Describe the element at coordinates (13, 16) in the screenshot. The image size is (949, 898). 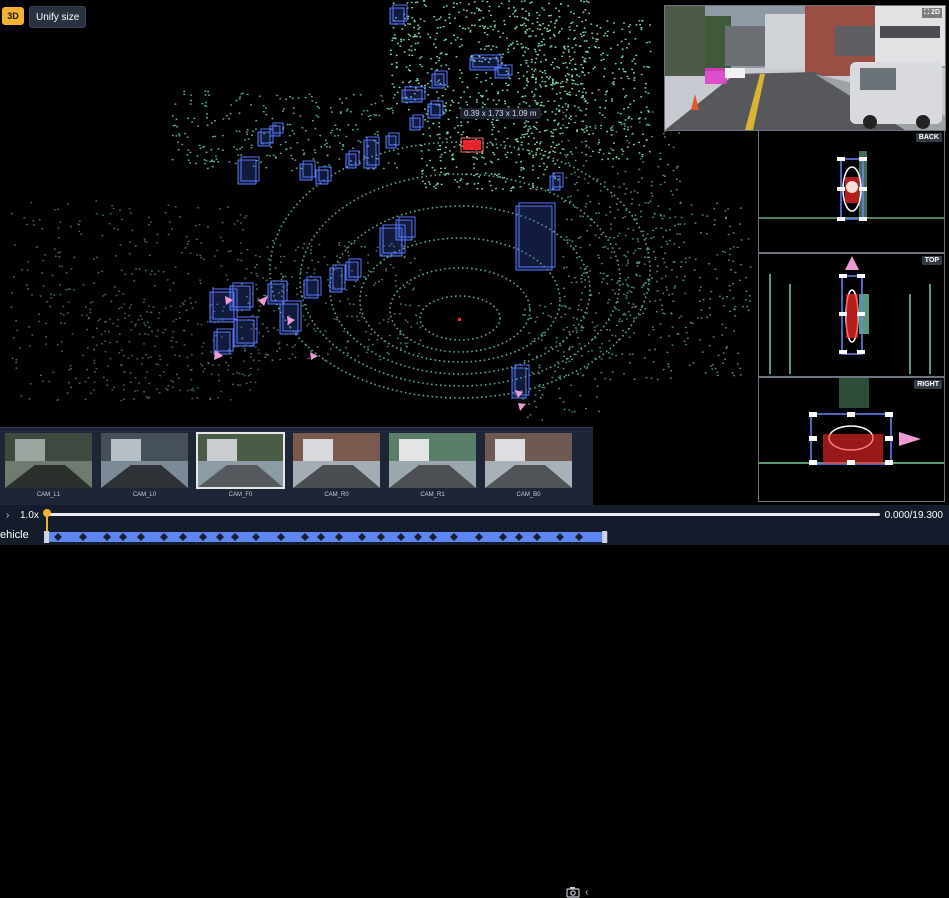
I see `mode-badge-3d: 3D` at that location.